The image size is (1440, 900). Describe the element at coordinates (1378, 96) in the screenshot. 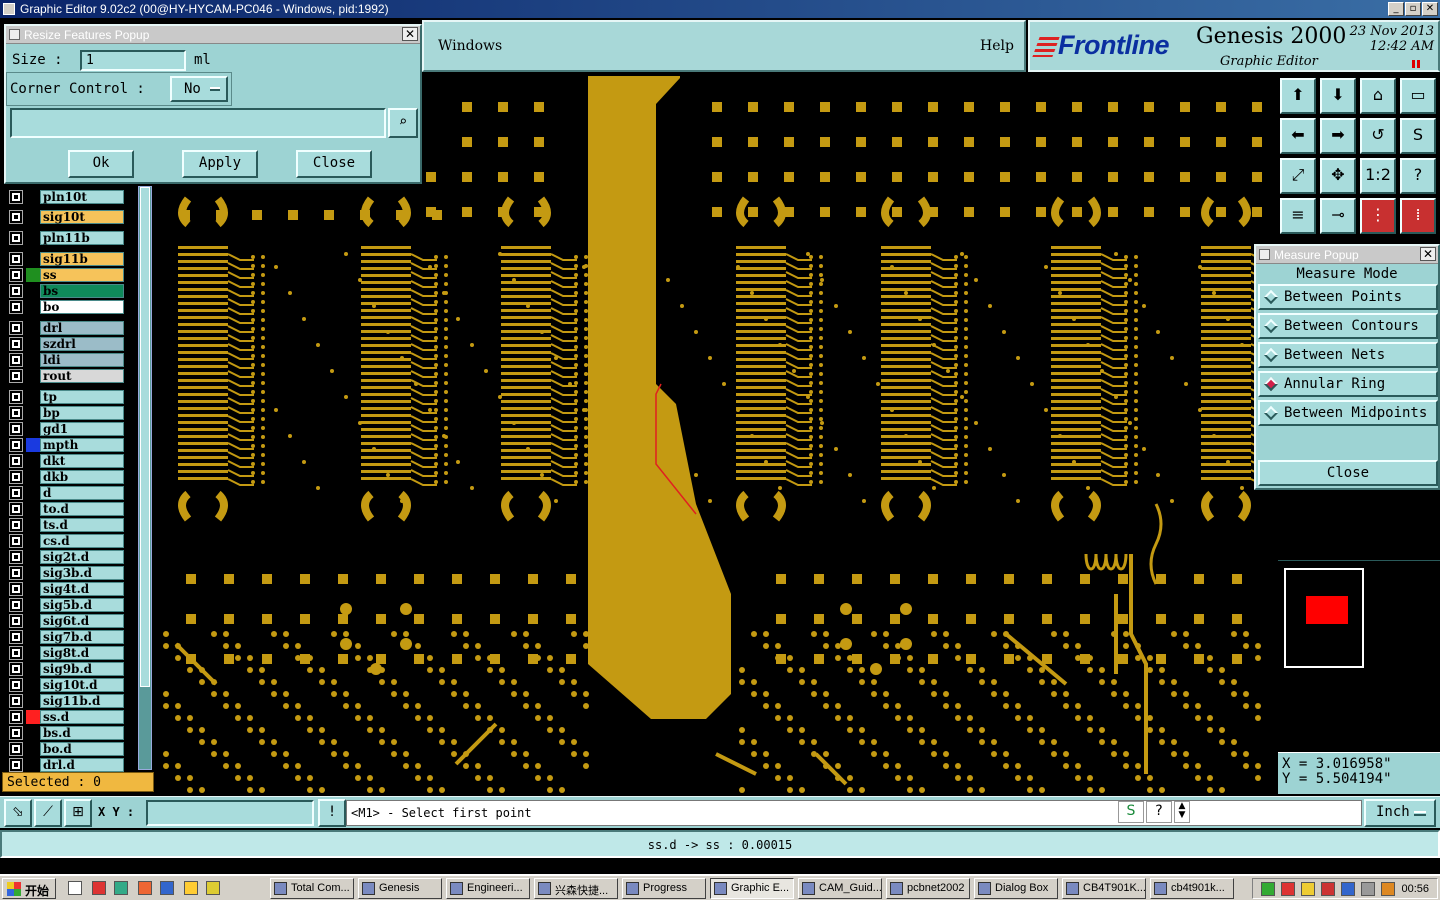

I see `home-icon: ⌂` at that location.